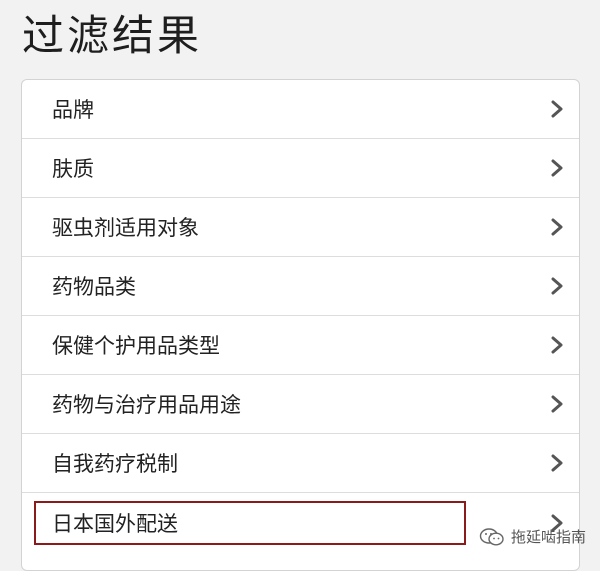 This screenshot has width=600, height=571. Describe the element at coordinates (300, 404) in the screenshot. I see `filter-row-treatment-use: 药物与治疗用品用途` at that location.